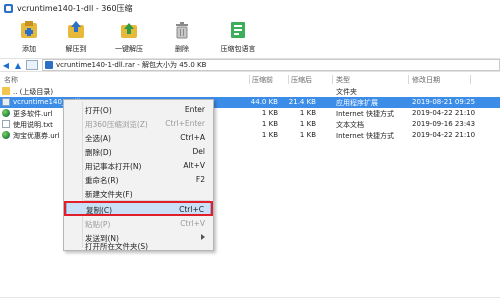  What do you see at coordinates (33, 114) in the screenshot?
I see `file-name: 更多软件.url` at bounding box center [33, 114].